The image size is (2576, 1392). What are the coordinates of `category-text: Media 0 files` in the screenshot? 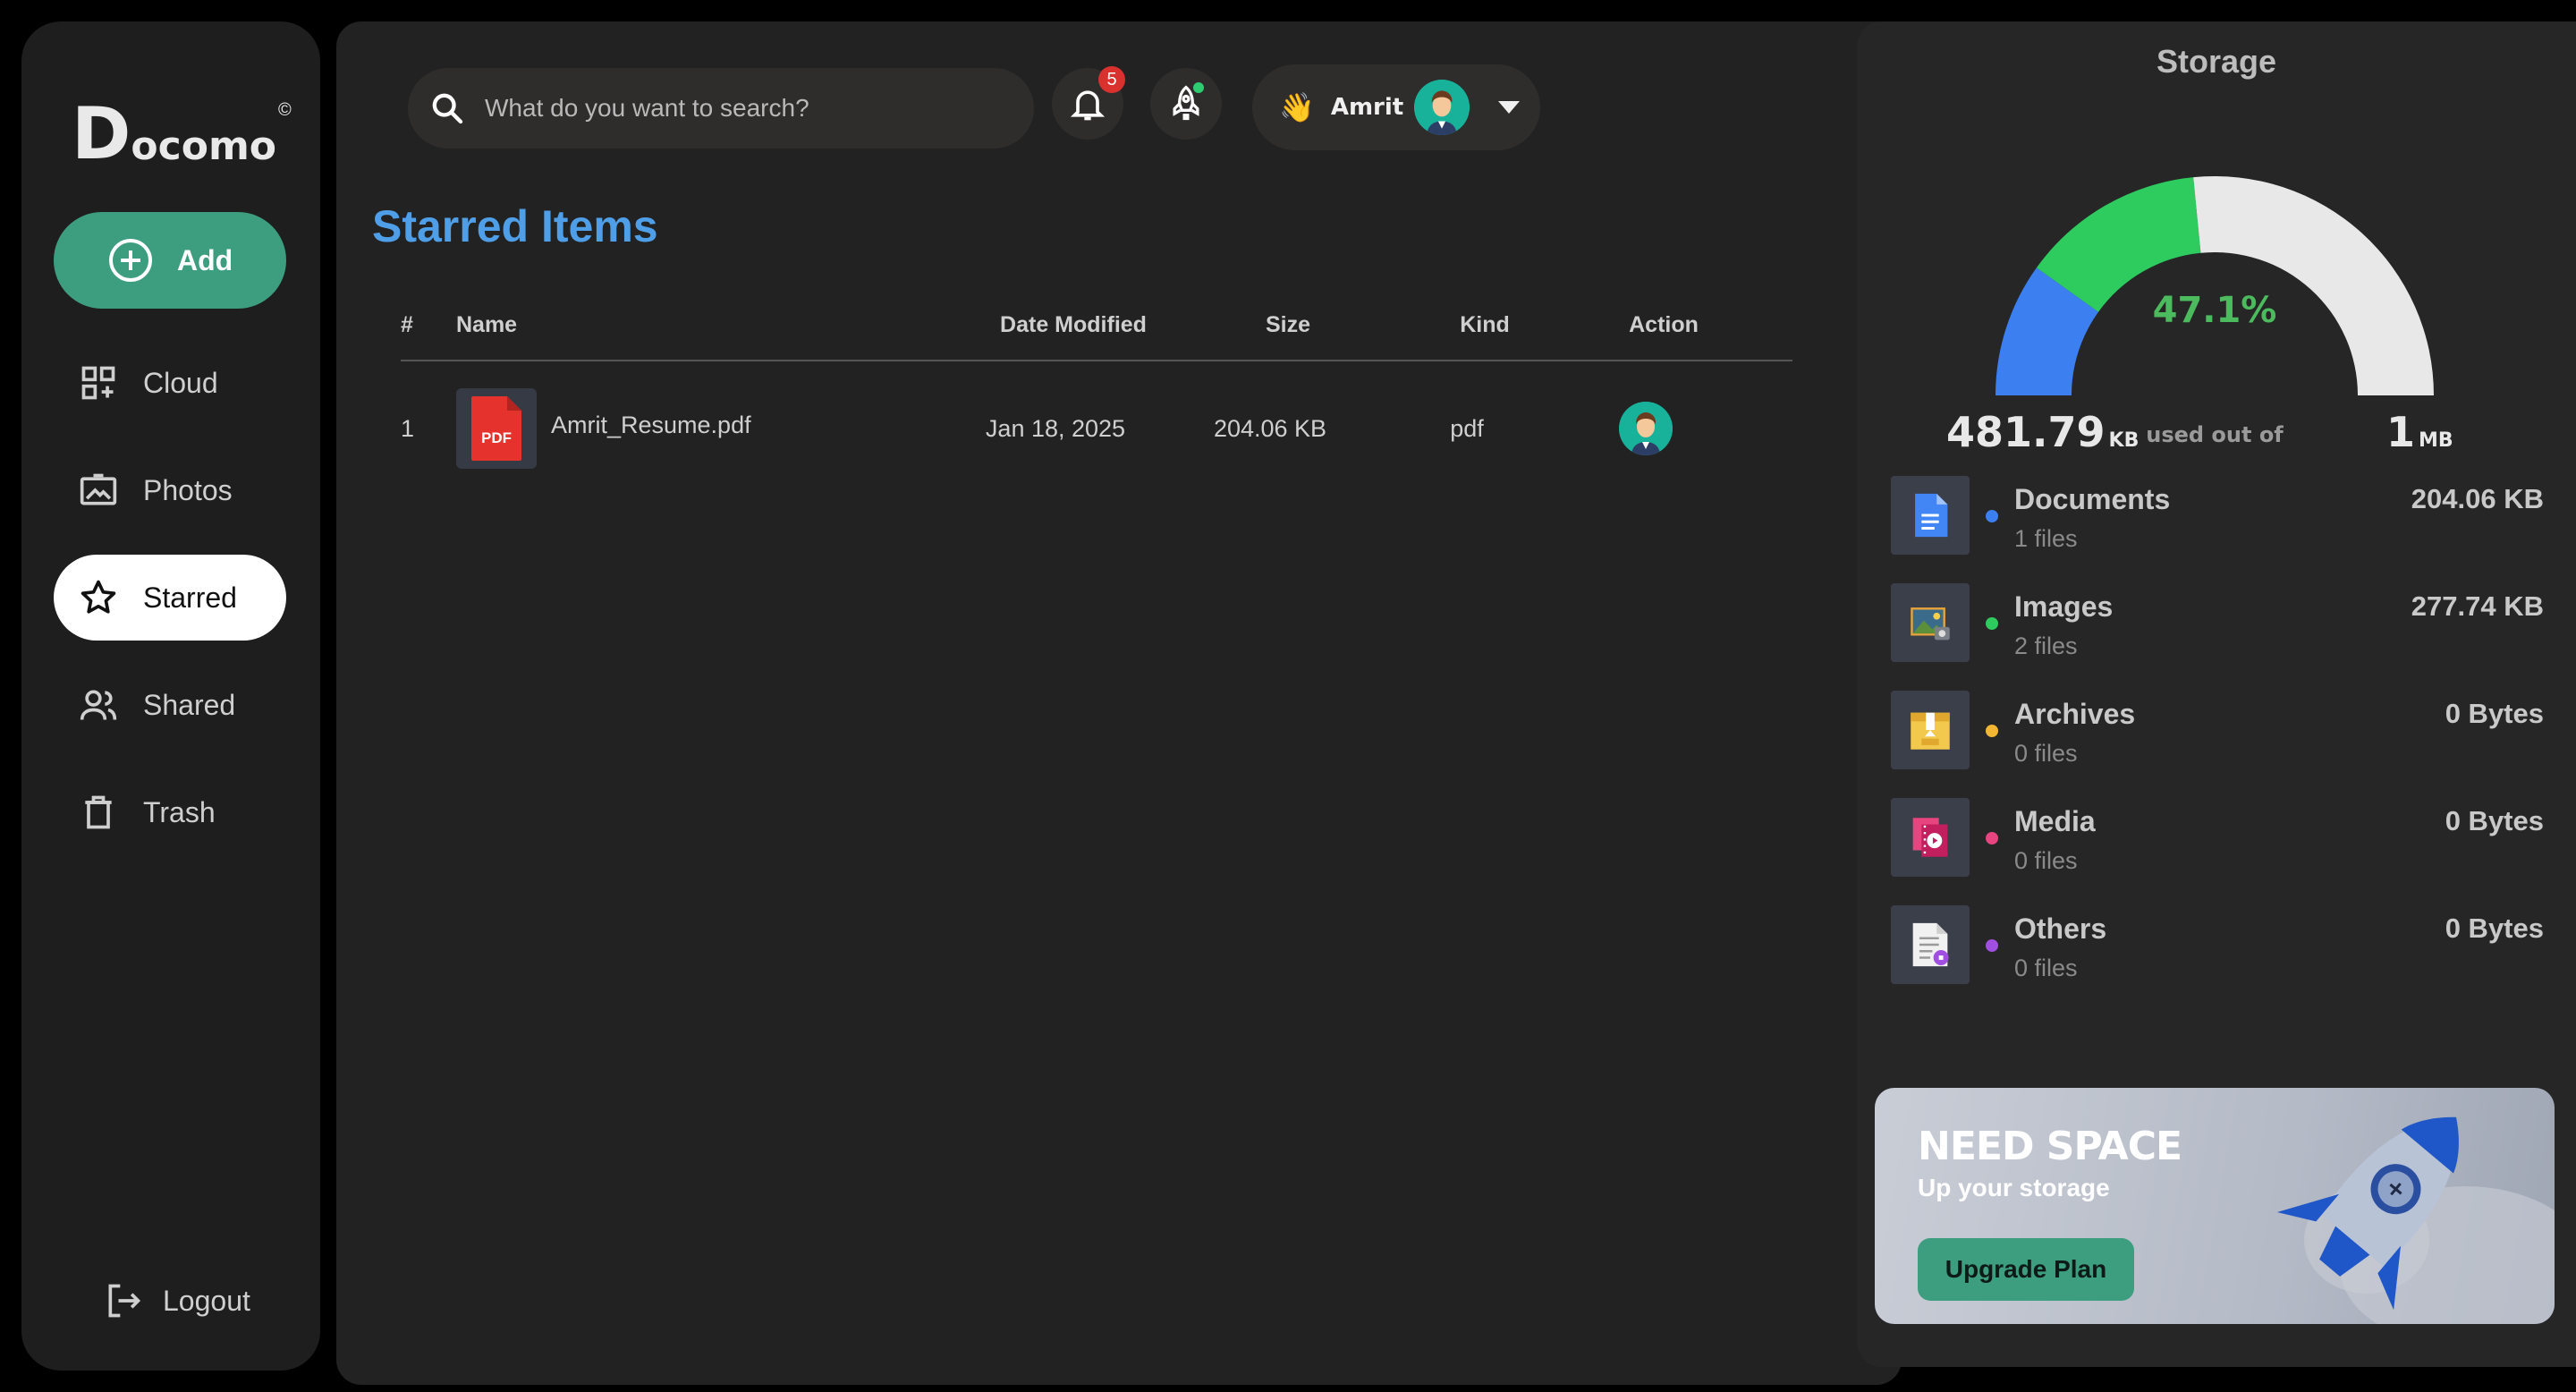 It's located at (2055, 836).